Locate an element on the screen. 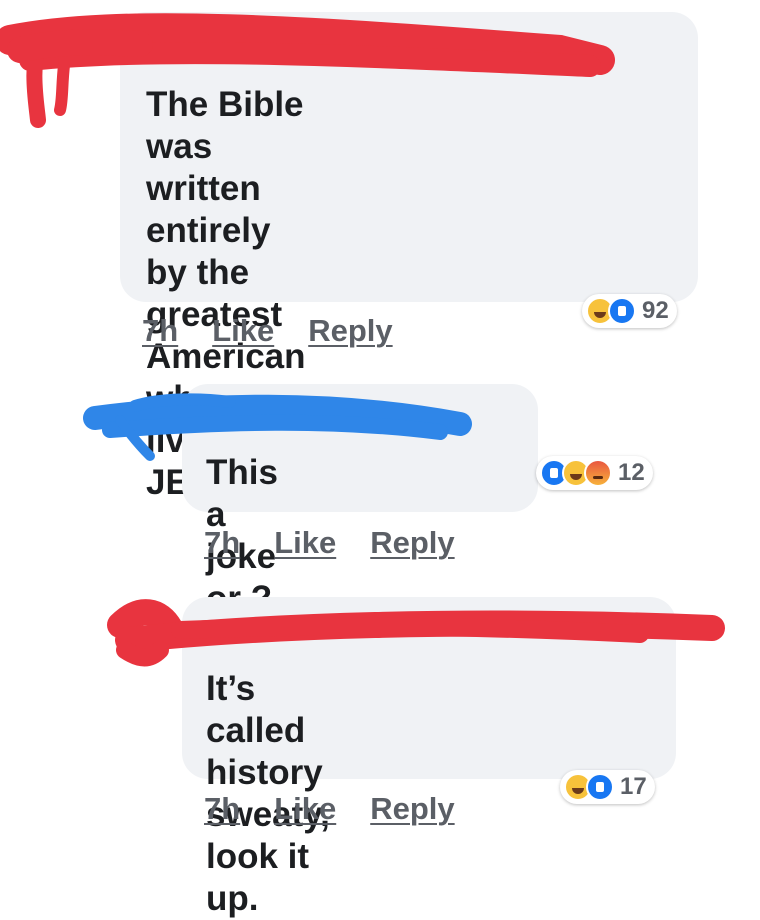 This screenshot has width=760, height=920. redaction-scribble-red-2-strokes is located at coordinates (416, 633).